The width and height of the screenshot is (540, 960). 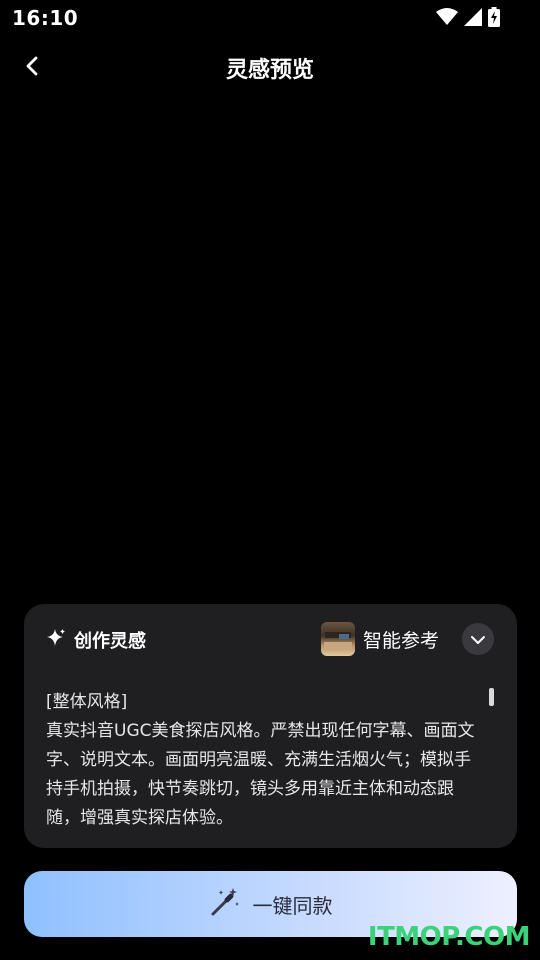 I want to click on smart-reference: 智能参考, so click(x=379, y=639).